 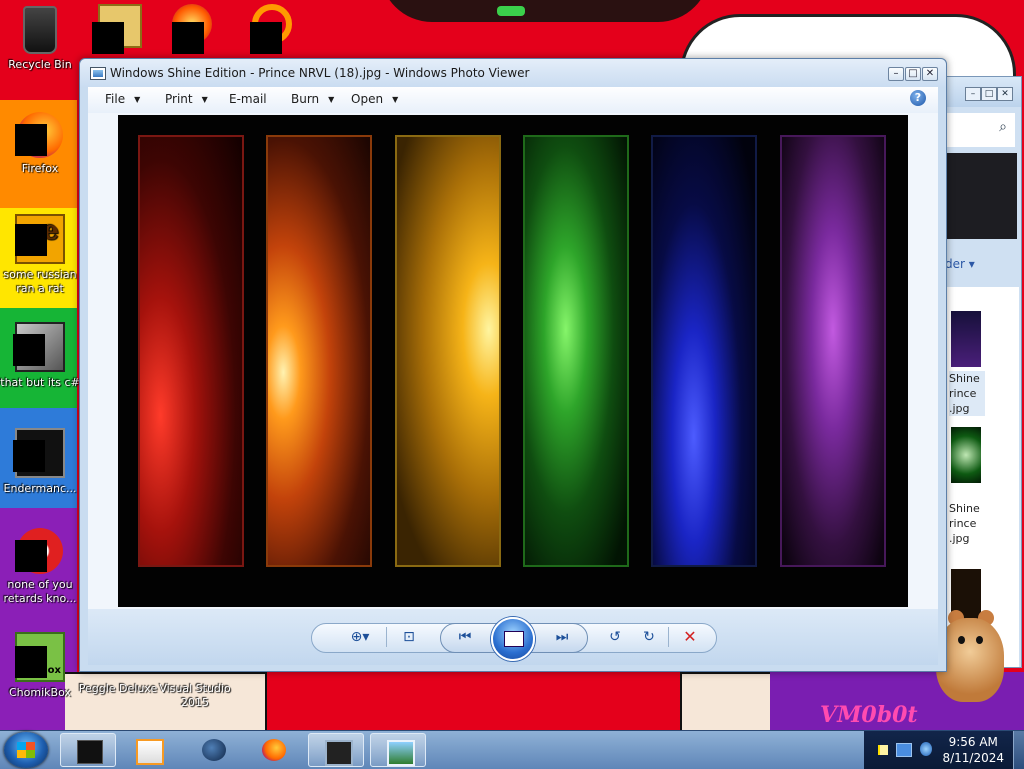 I want to click on menu-print-label: Print, so click(x=179, y=99).